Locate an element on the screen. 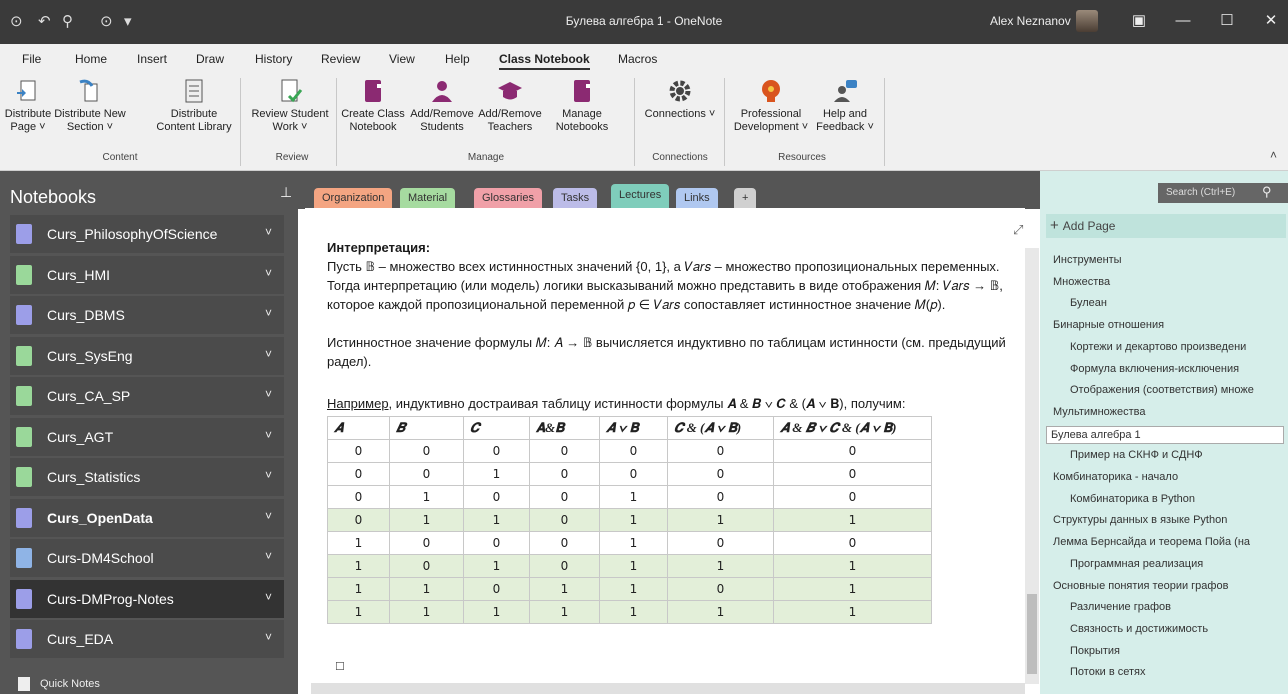 Image resolution: width=1288 pixels, height=694 pixels. review-student-work-button: Review Student Work ˅ is located at coordinates (290, 105).